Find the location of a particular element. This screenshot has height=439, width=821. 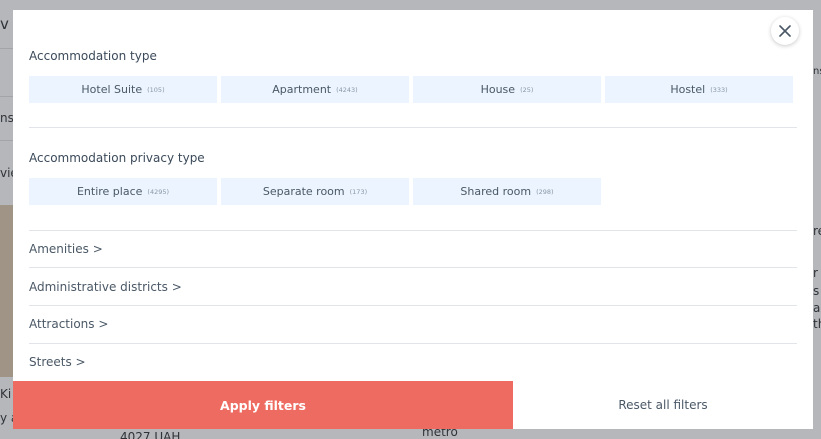

reset-filters-button: Reset all filters is located at coordinates (663, 405).